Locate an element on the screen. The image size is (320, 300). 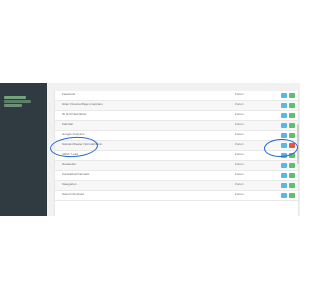
row-name: Kalmbar is located at coordinates (68, 124).